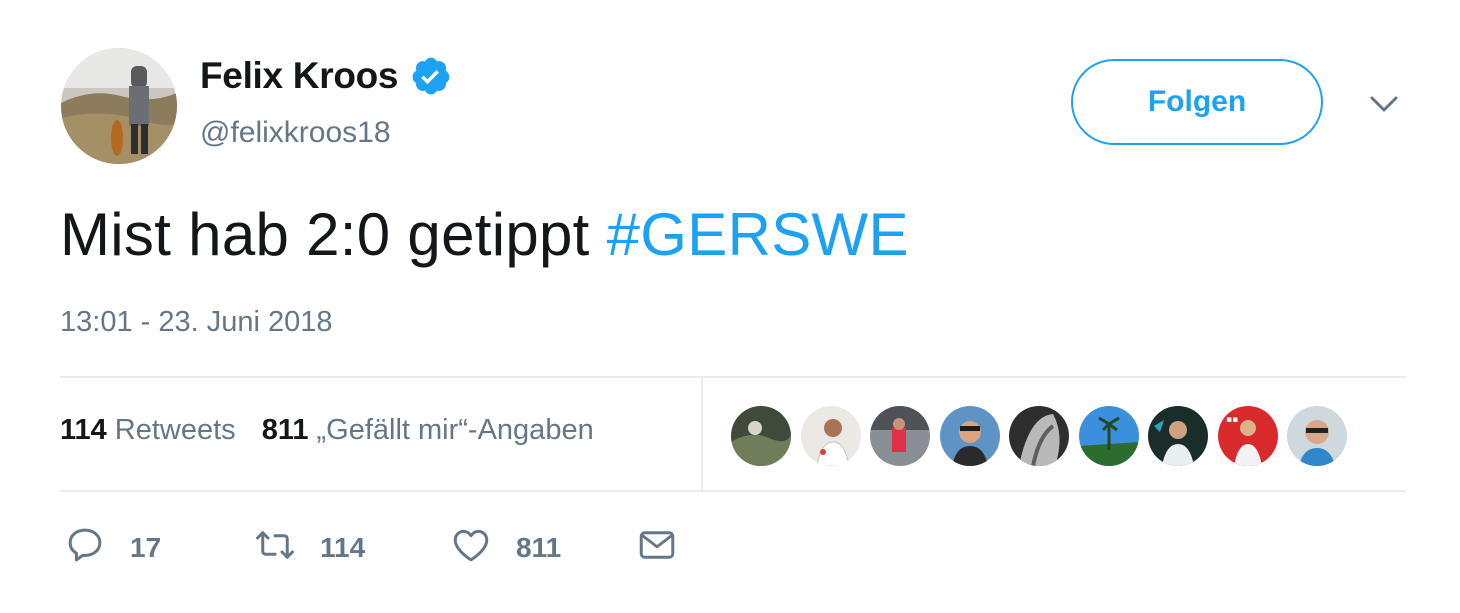 The image size is (1460, 613). I want to click on direct-message-button, so click(657, 547).